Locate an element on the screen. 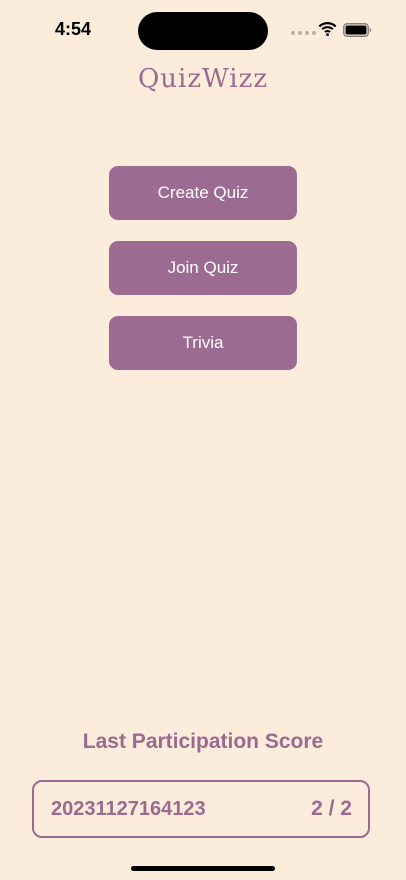  status-bar: 4:54 is located at coordinates (203, 28).